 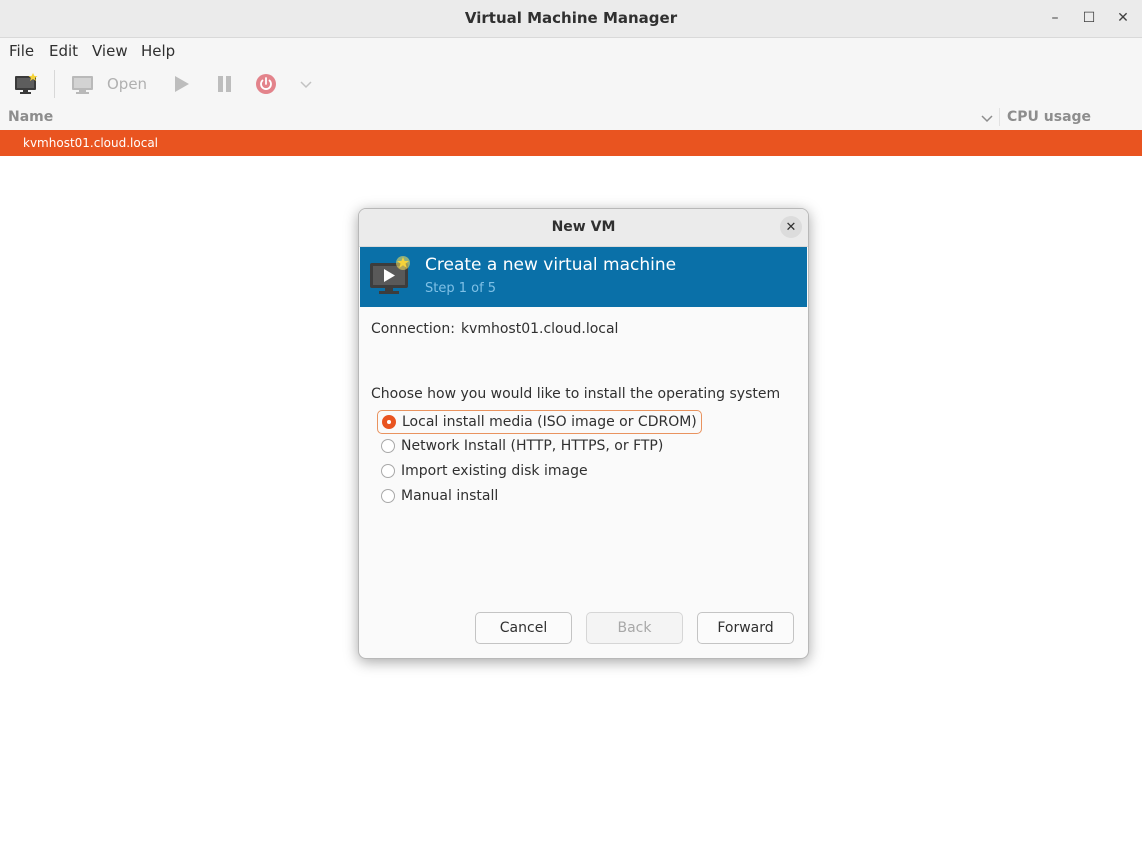 I want to click on window-title: Virtual Machine Manager, so click(x=571, y=18).